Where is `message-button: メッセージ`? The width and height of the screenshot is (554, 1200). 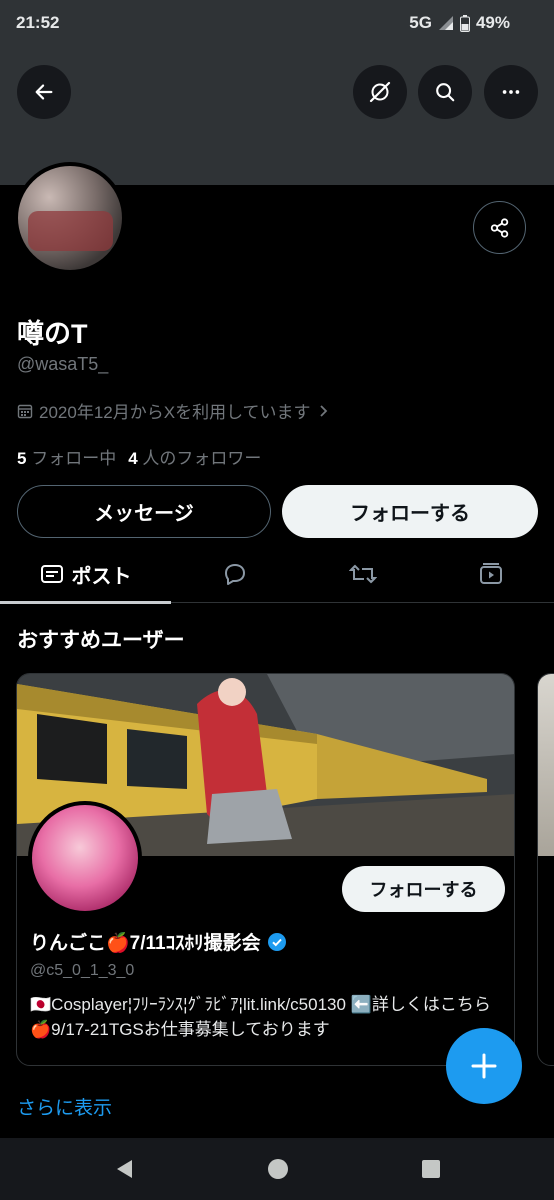 message-button: メッセージ is located at coordinates (144, 511).